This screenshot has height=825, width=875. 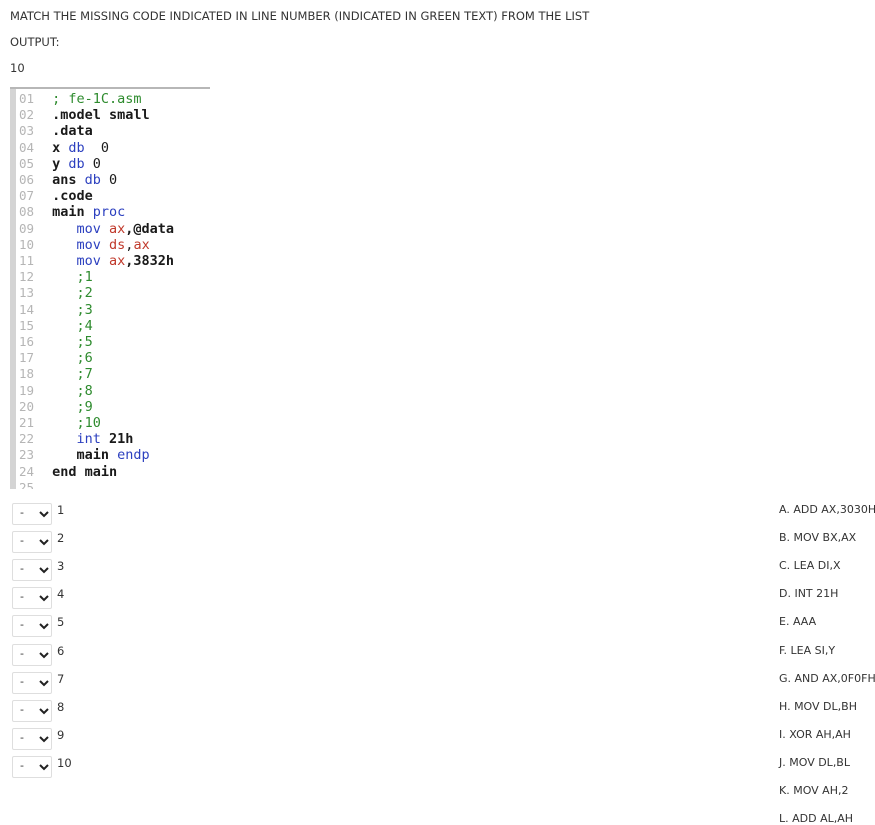 I want to click on code-token: main, so click(x=81, y=455).